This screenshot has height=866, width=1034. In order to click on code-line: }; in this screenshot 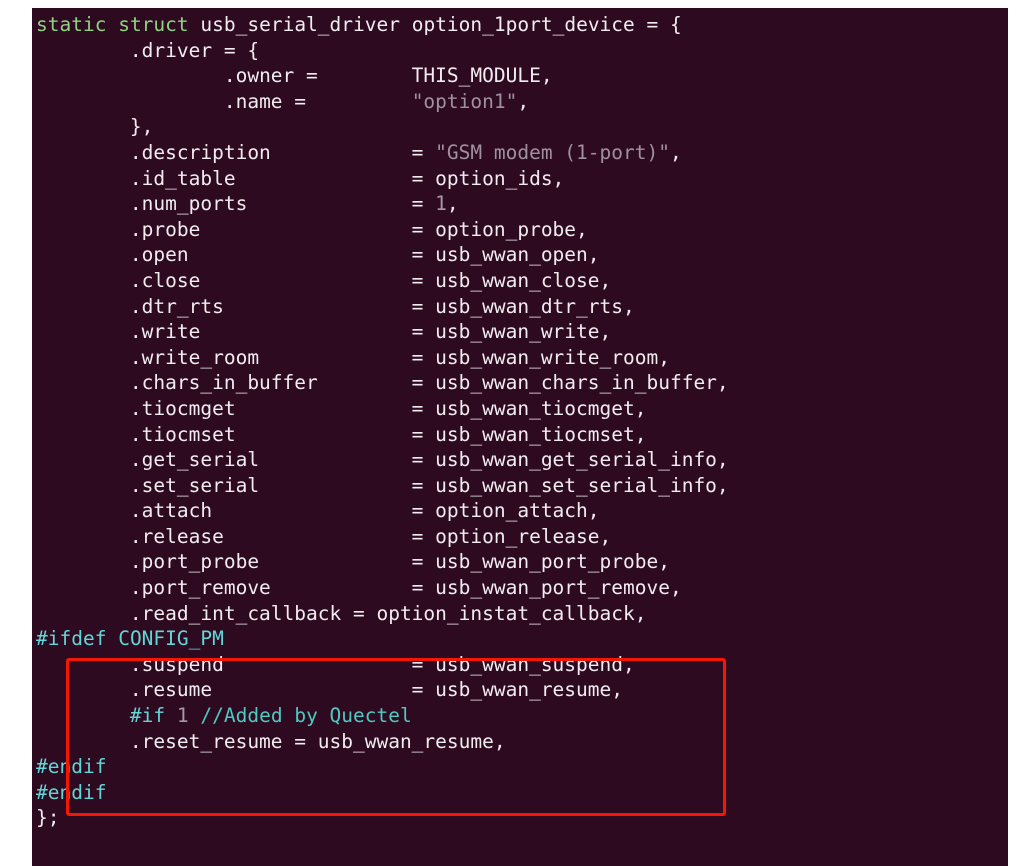, I will do `click(382, 818)`.